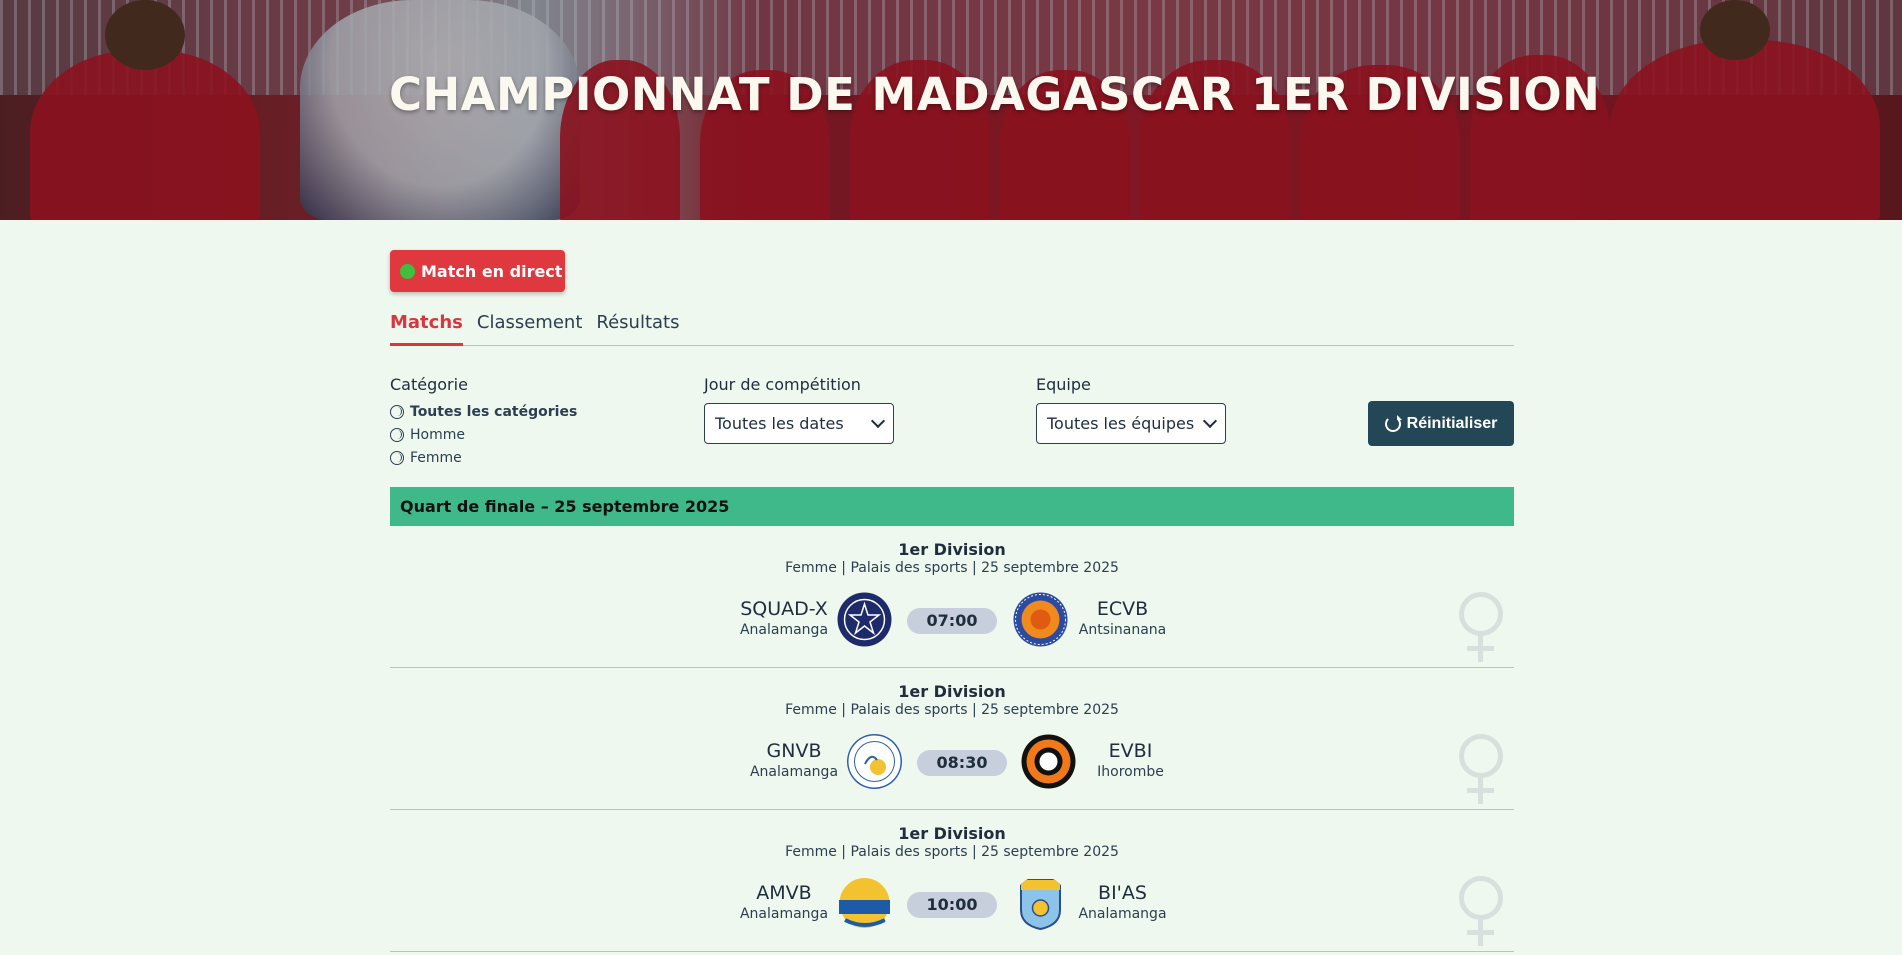  Describe the element at coordinates (1122, 609) in the screenshot. I see `away-team-name: ECVB` at that location.